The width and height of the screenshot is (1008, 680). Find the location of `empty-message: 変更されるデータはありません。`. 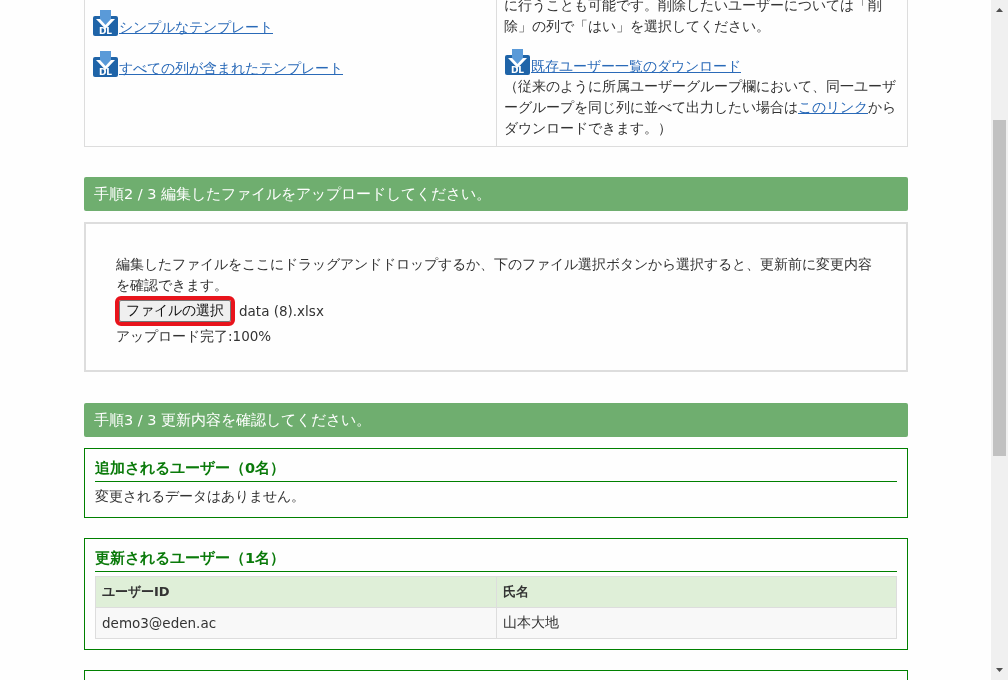

empty-message: 変更されるデータはありません。 is located at coordinates (200, 496).